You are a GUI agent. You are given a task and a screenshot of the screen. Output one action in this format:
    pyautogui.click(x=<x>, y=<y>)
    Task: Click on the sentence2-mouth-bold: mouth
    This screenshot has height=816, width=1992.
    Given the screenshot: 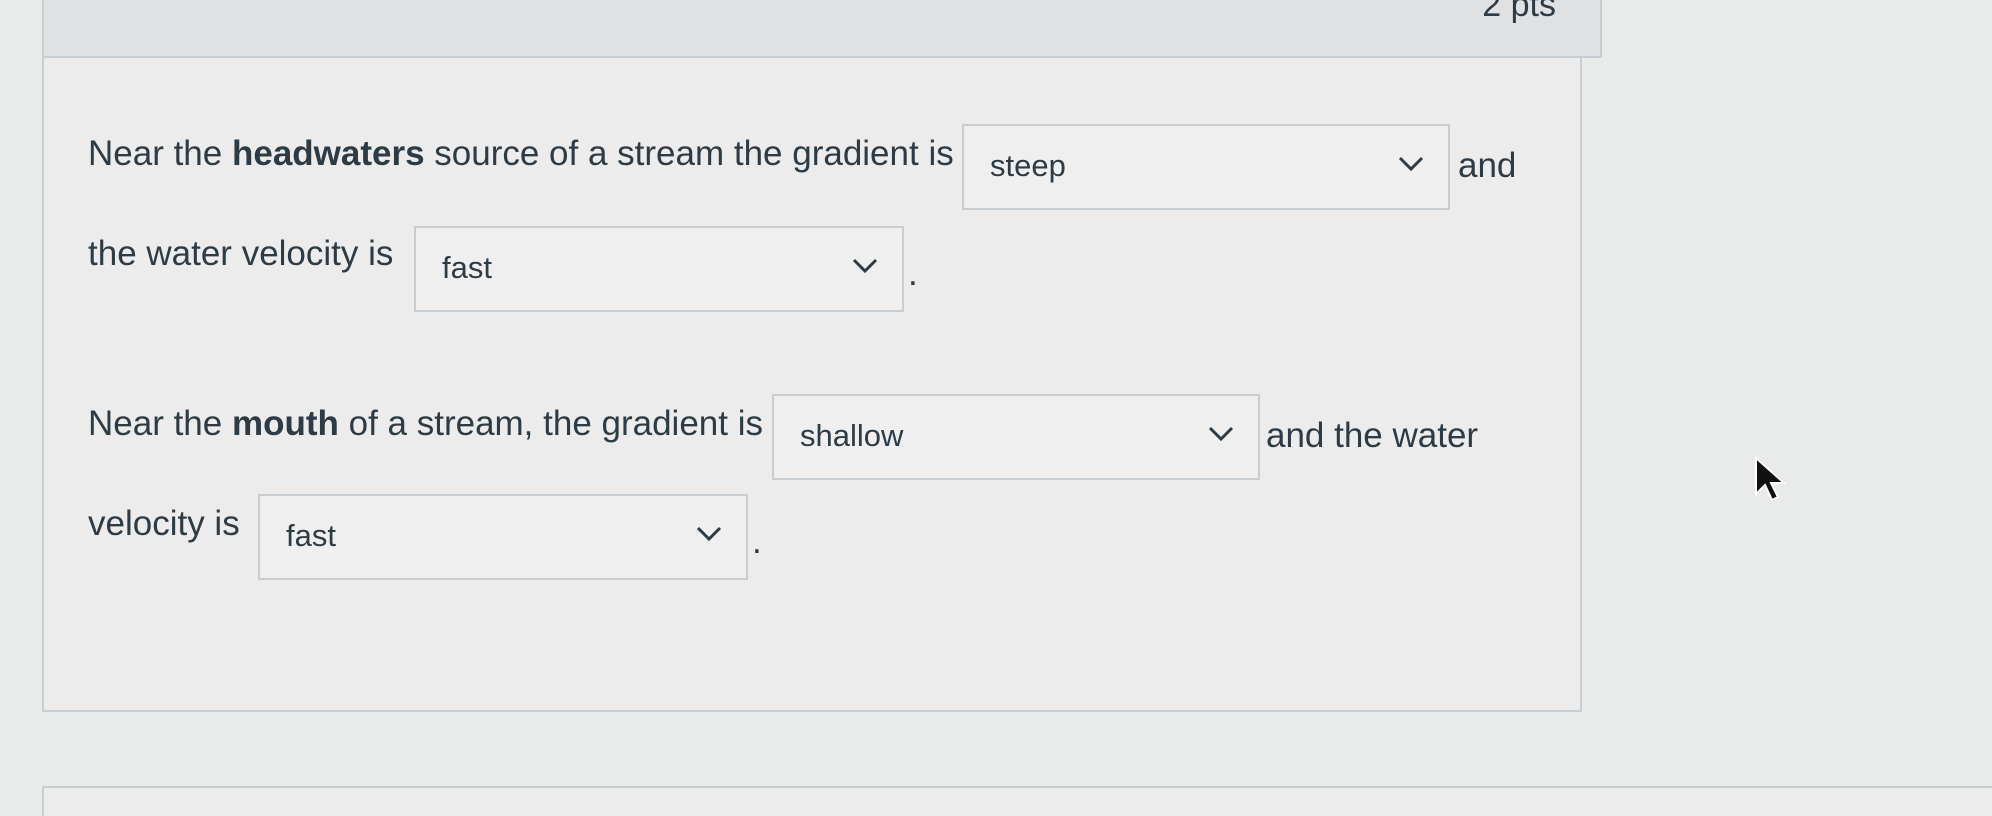 What is the action you would take?
    pyautogui.click(x=285, y=423)
    